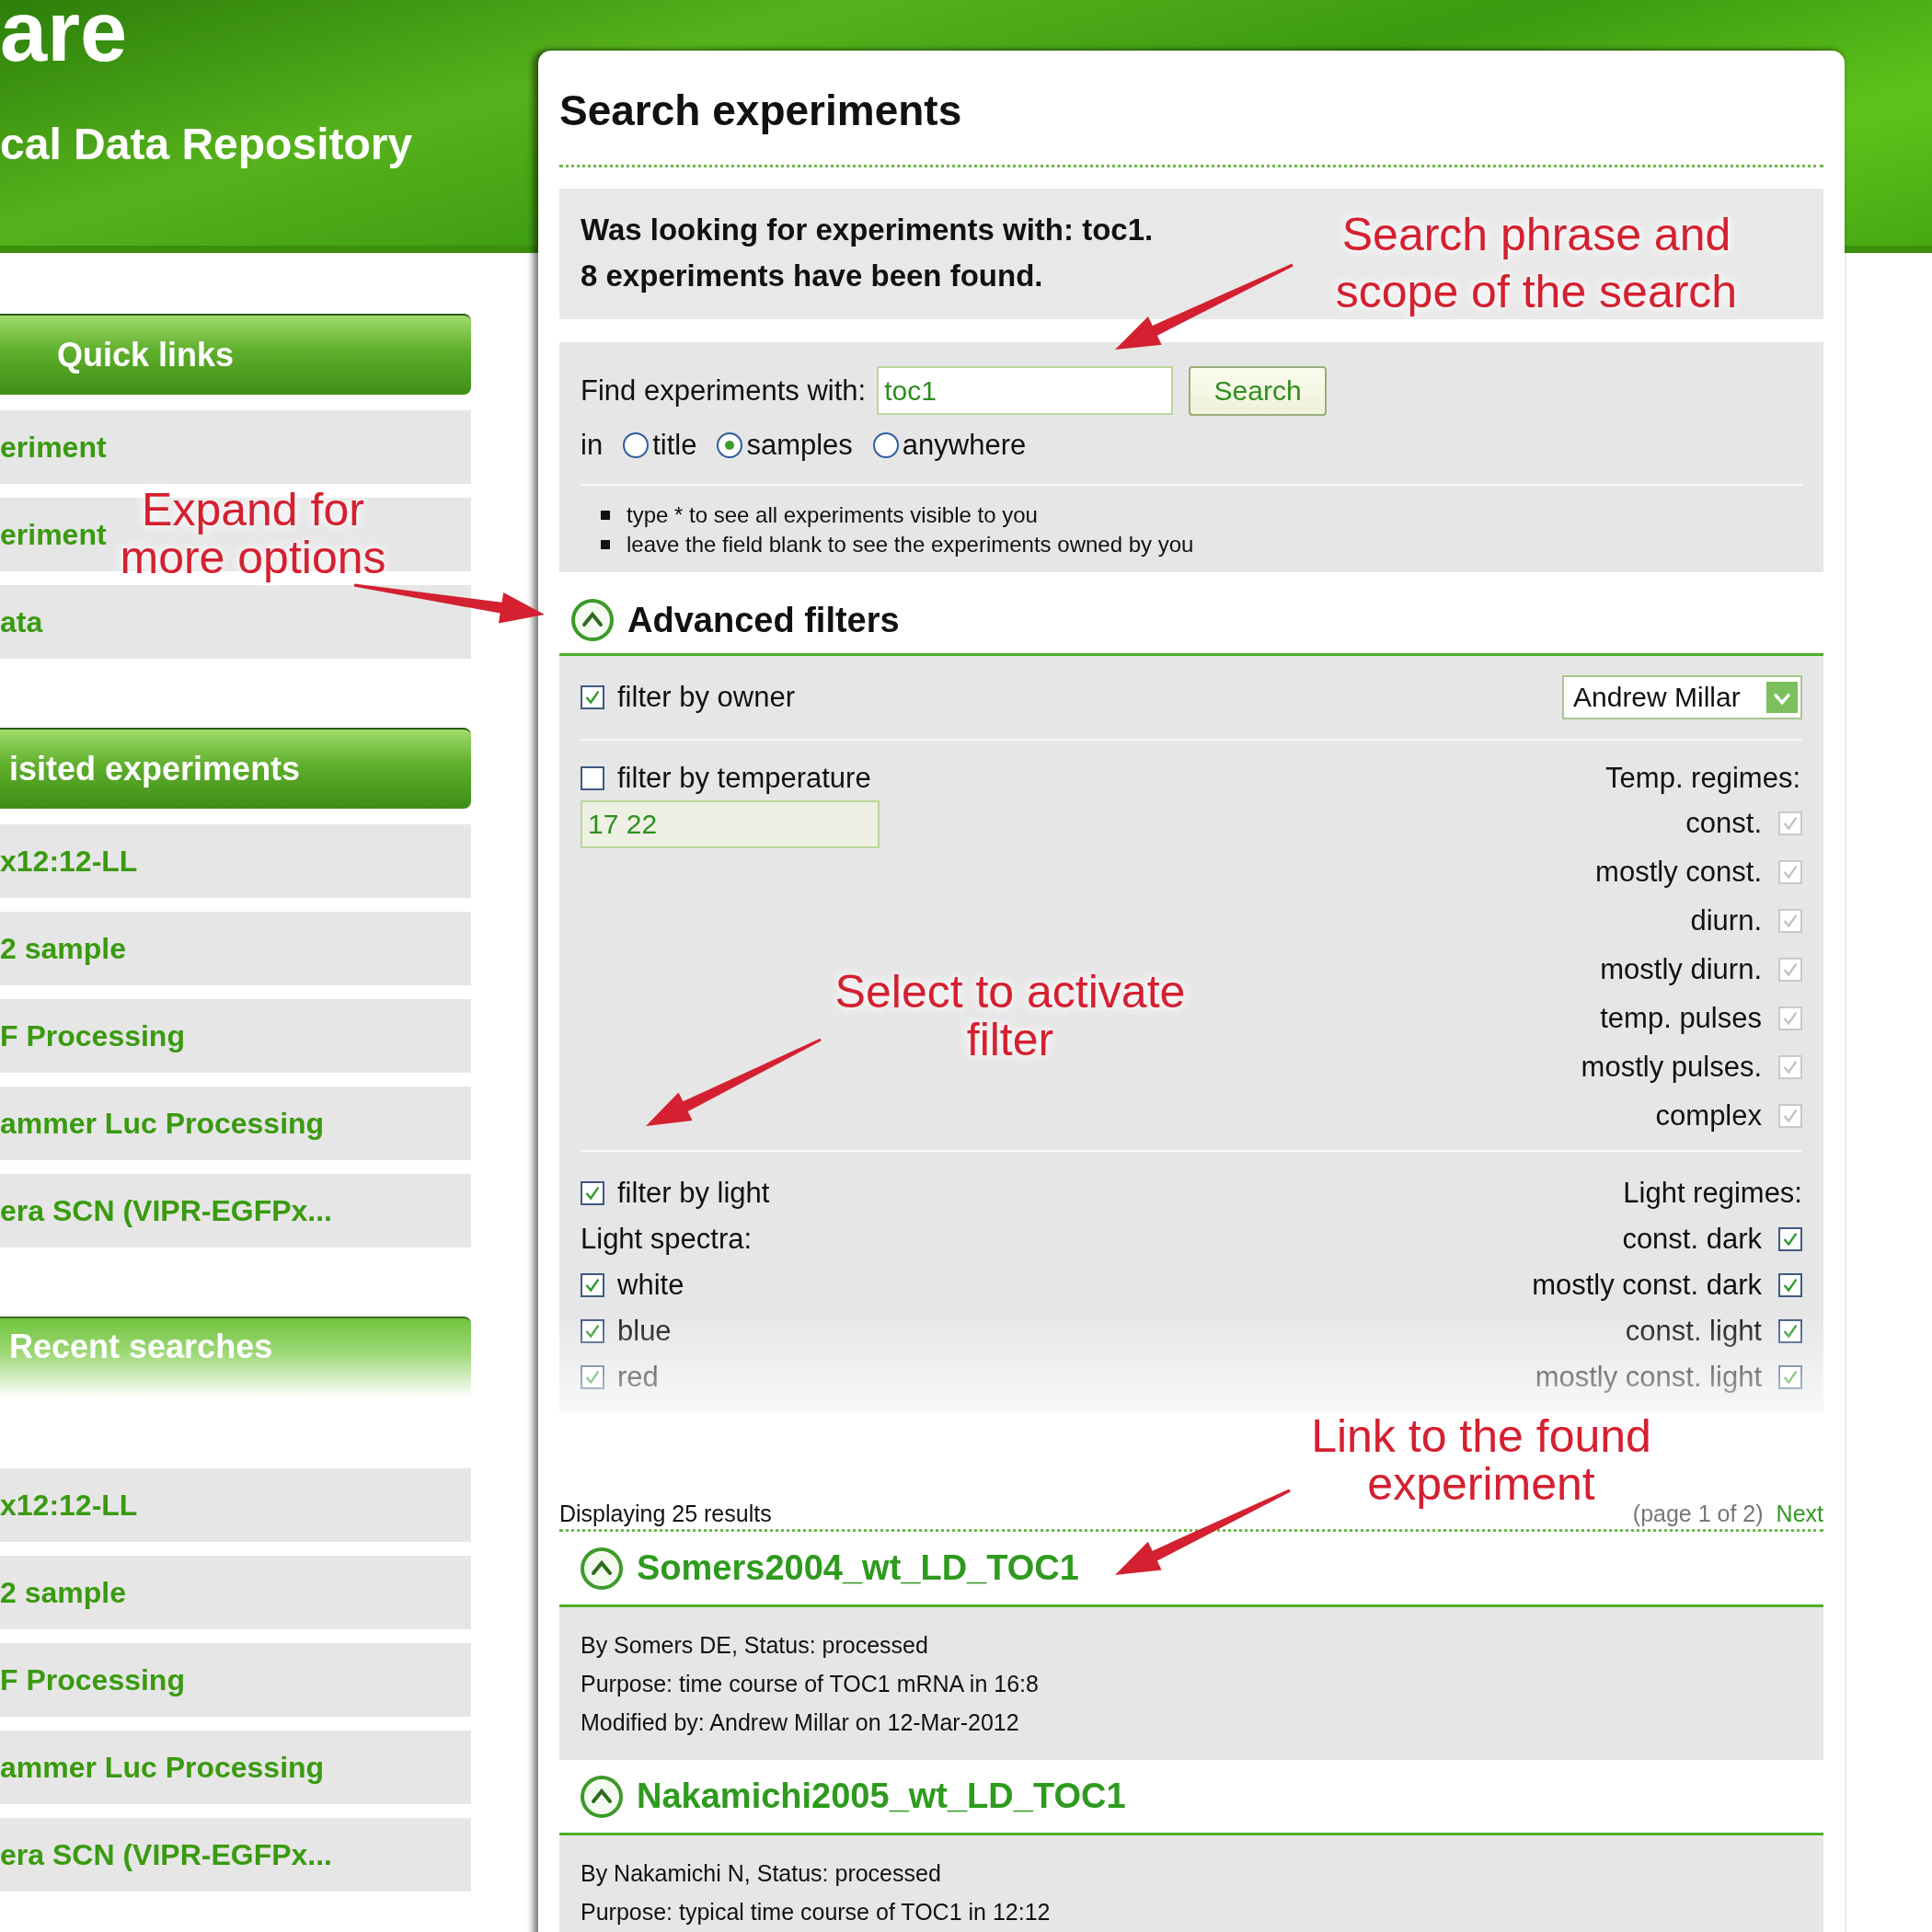 Image resolution: width=1932 pixels, height=1932 pixels. Describe the element at coordinates (858, 1568) in the screenshot. I see `experiment-link: Somers2004_wt_LD_TOC1` at that location.